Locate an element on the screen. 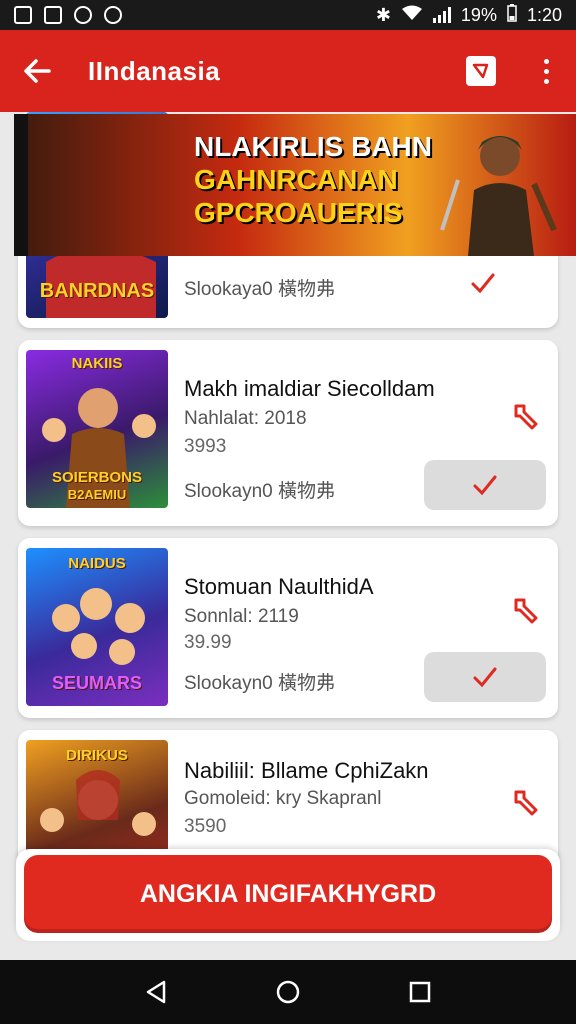  page-title: IIndanasia is located at coordinates (154, 70).